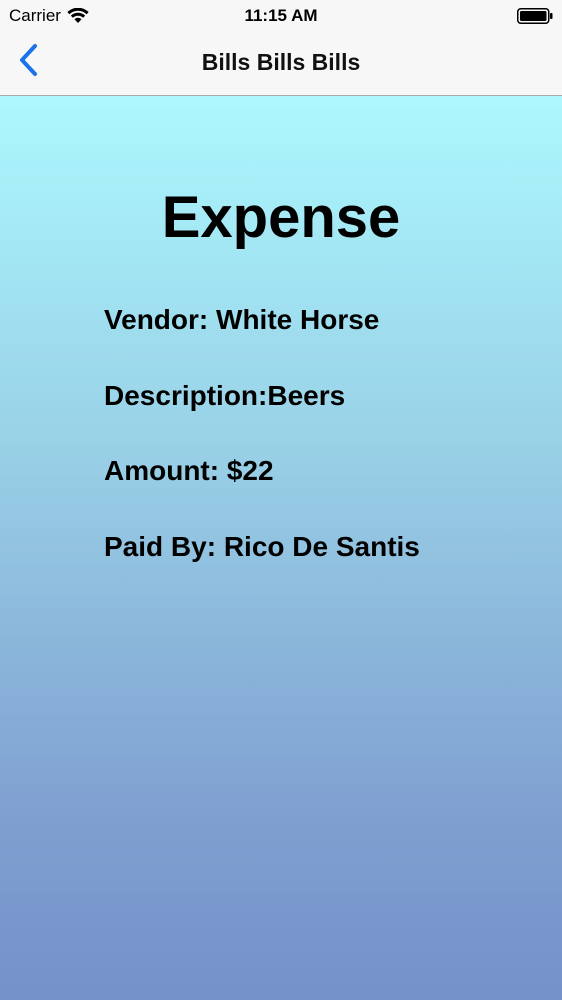 Image resolution: width=562 pixels, height=1000 pixels. Describe the element at coordinates (321, 546) in the screenshot. I see `paid-by-value: Rico De Santis` at that location.